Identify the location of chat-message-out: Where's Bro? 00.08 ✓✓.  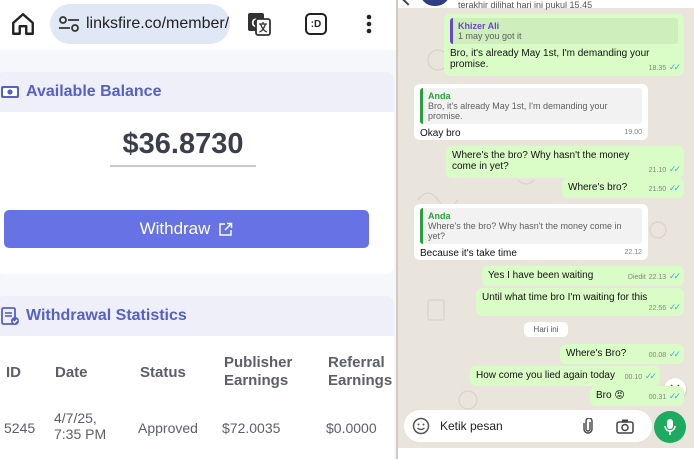
(622, 354).